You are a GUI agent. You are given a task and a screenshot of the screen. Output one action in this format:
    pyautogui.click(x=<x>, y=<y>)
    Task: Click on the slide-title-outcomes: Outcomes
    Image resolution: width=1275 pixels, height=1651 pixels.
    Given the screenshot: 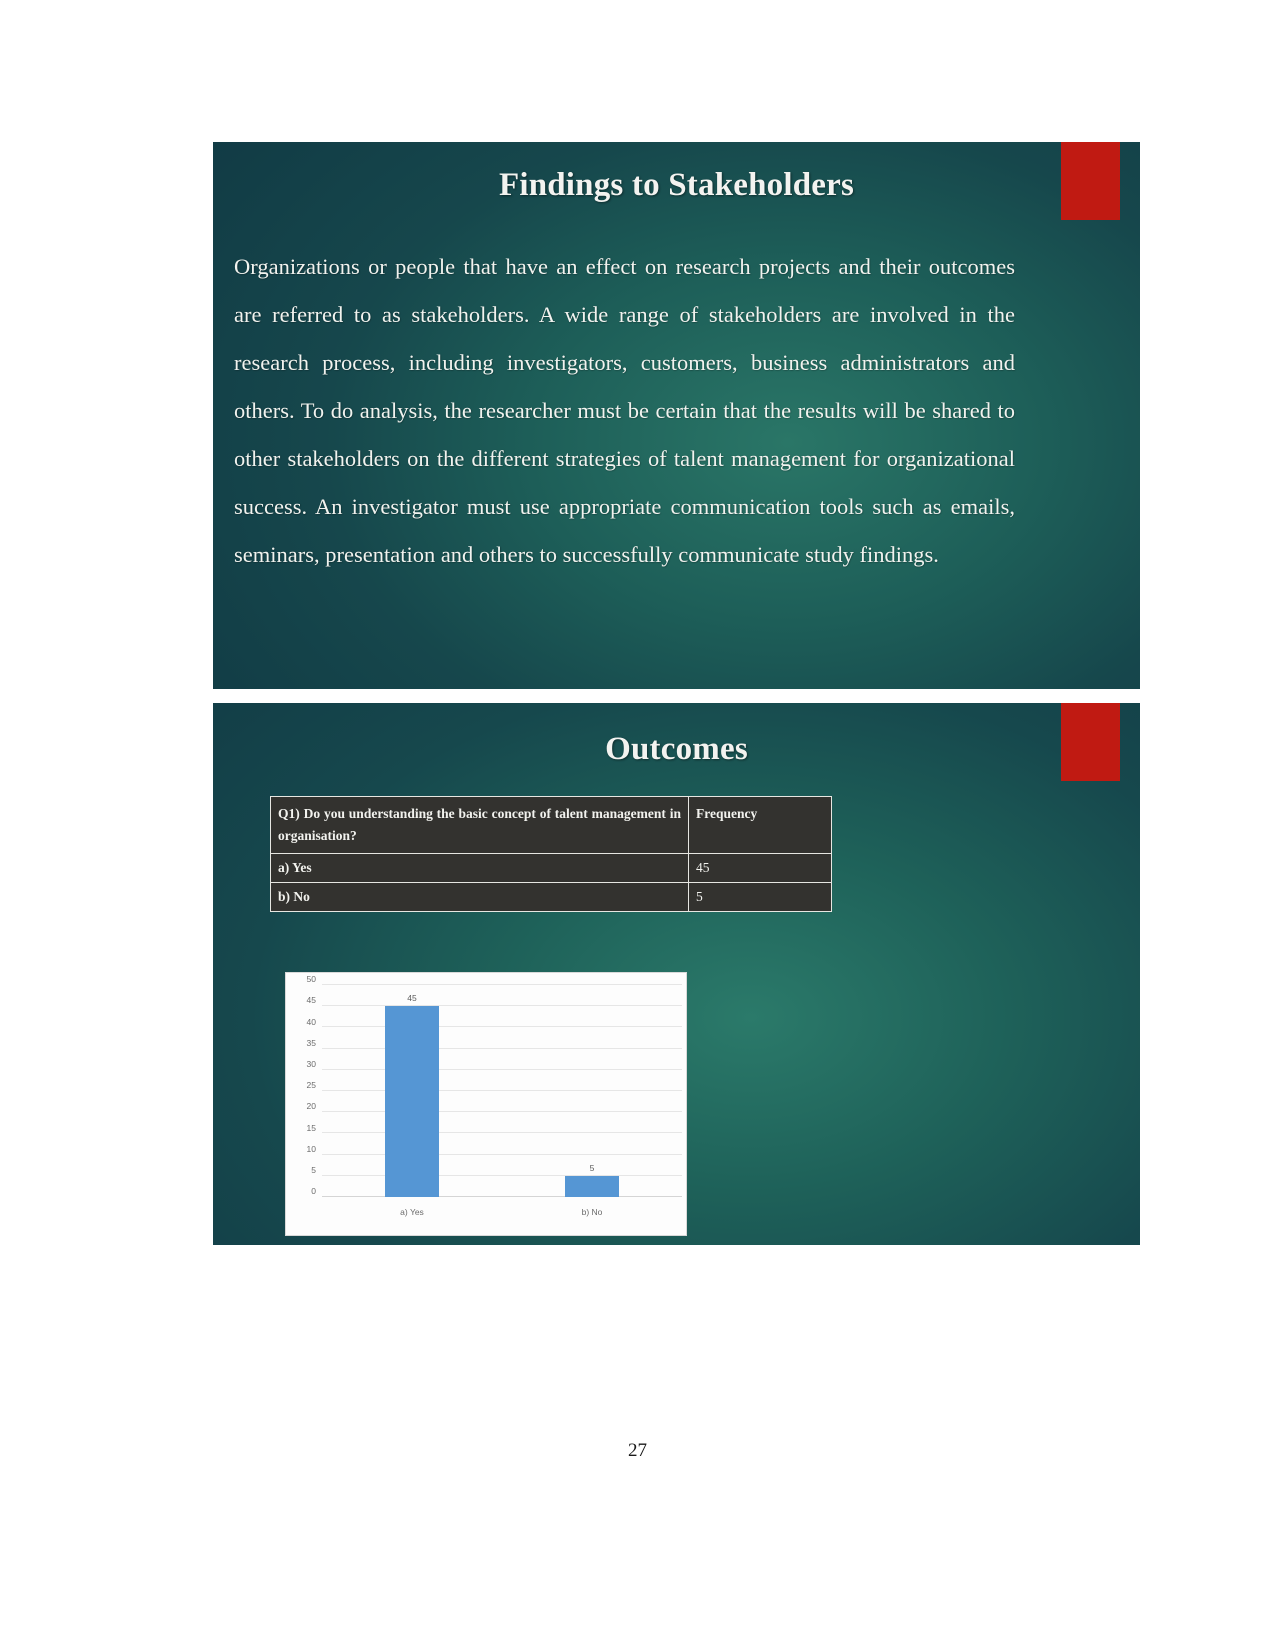 What is the action you would take?
    pyautogui.click(x=676, y=749)
    